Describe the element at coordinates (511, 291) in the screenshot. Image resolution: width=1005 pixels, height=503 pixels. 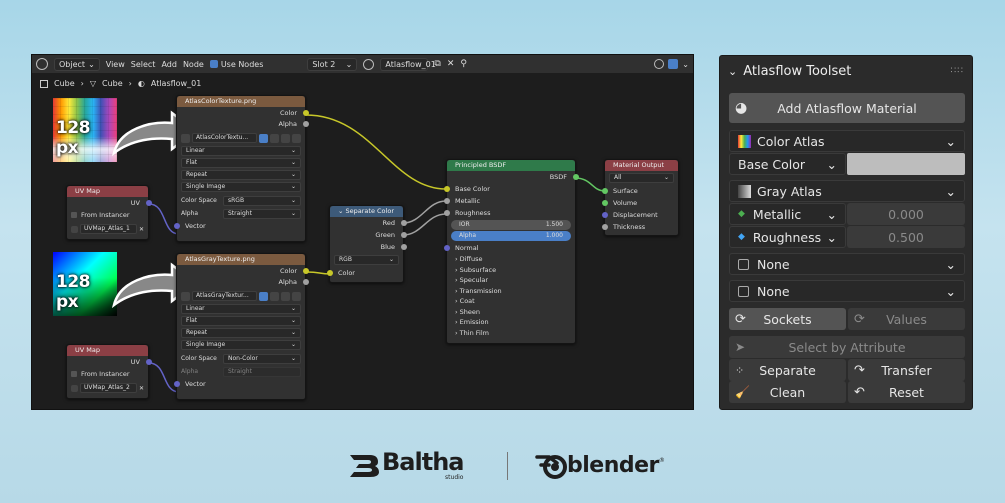
I see `panel-transmission: › Transmission` at that location.